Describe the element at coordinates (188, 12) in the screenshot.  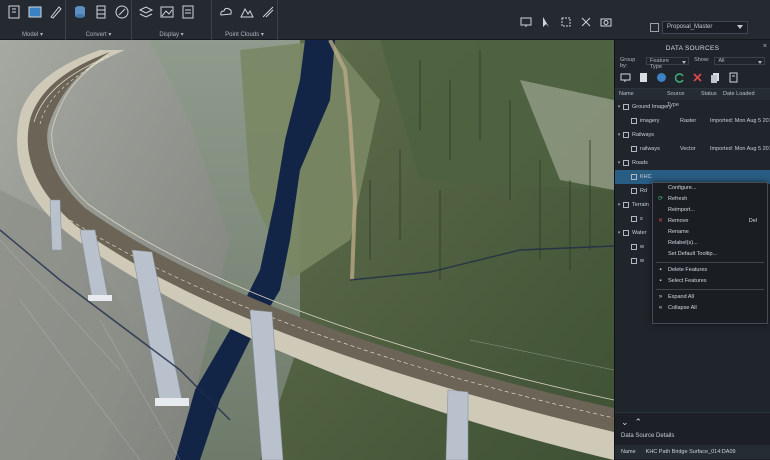
I see `list-icon` at that location.